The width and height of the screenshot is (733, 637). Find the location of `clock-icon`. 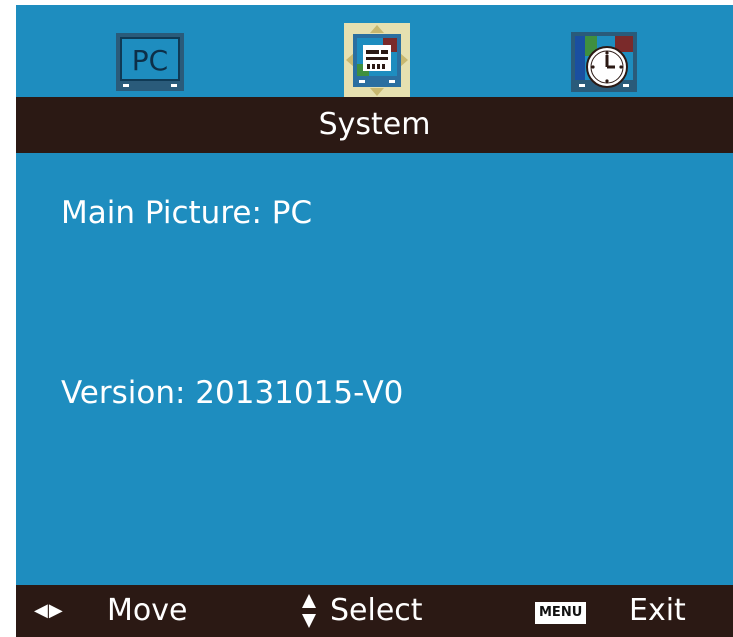

clock-icon is located at coordinates (604, 62).